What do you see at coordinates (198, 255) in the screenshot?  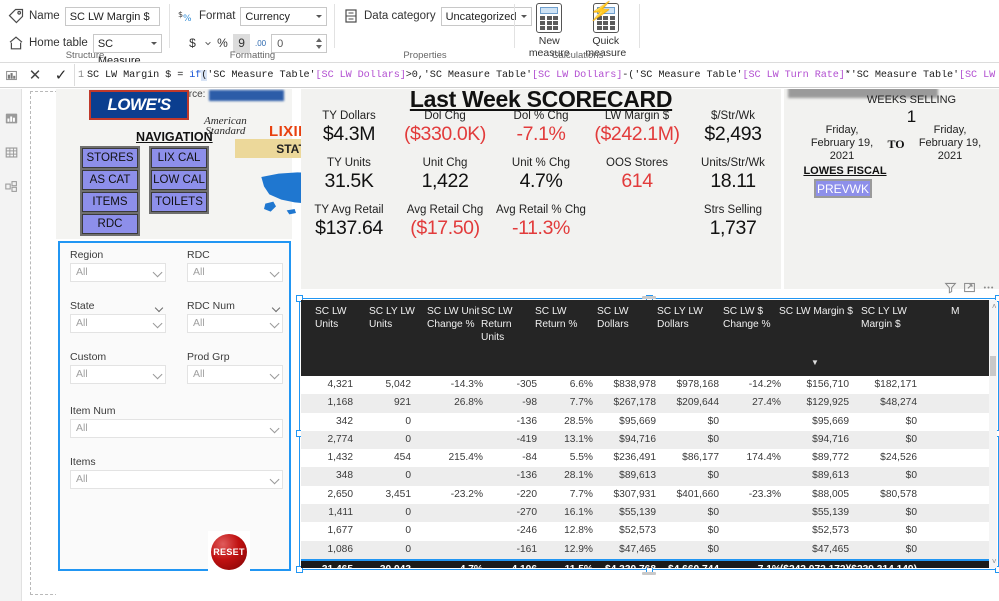 I see `slicer-label: RDC` at bounding box center [198, 255].